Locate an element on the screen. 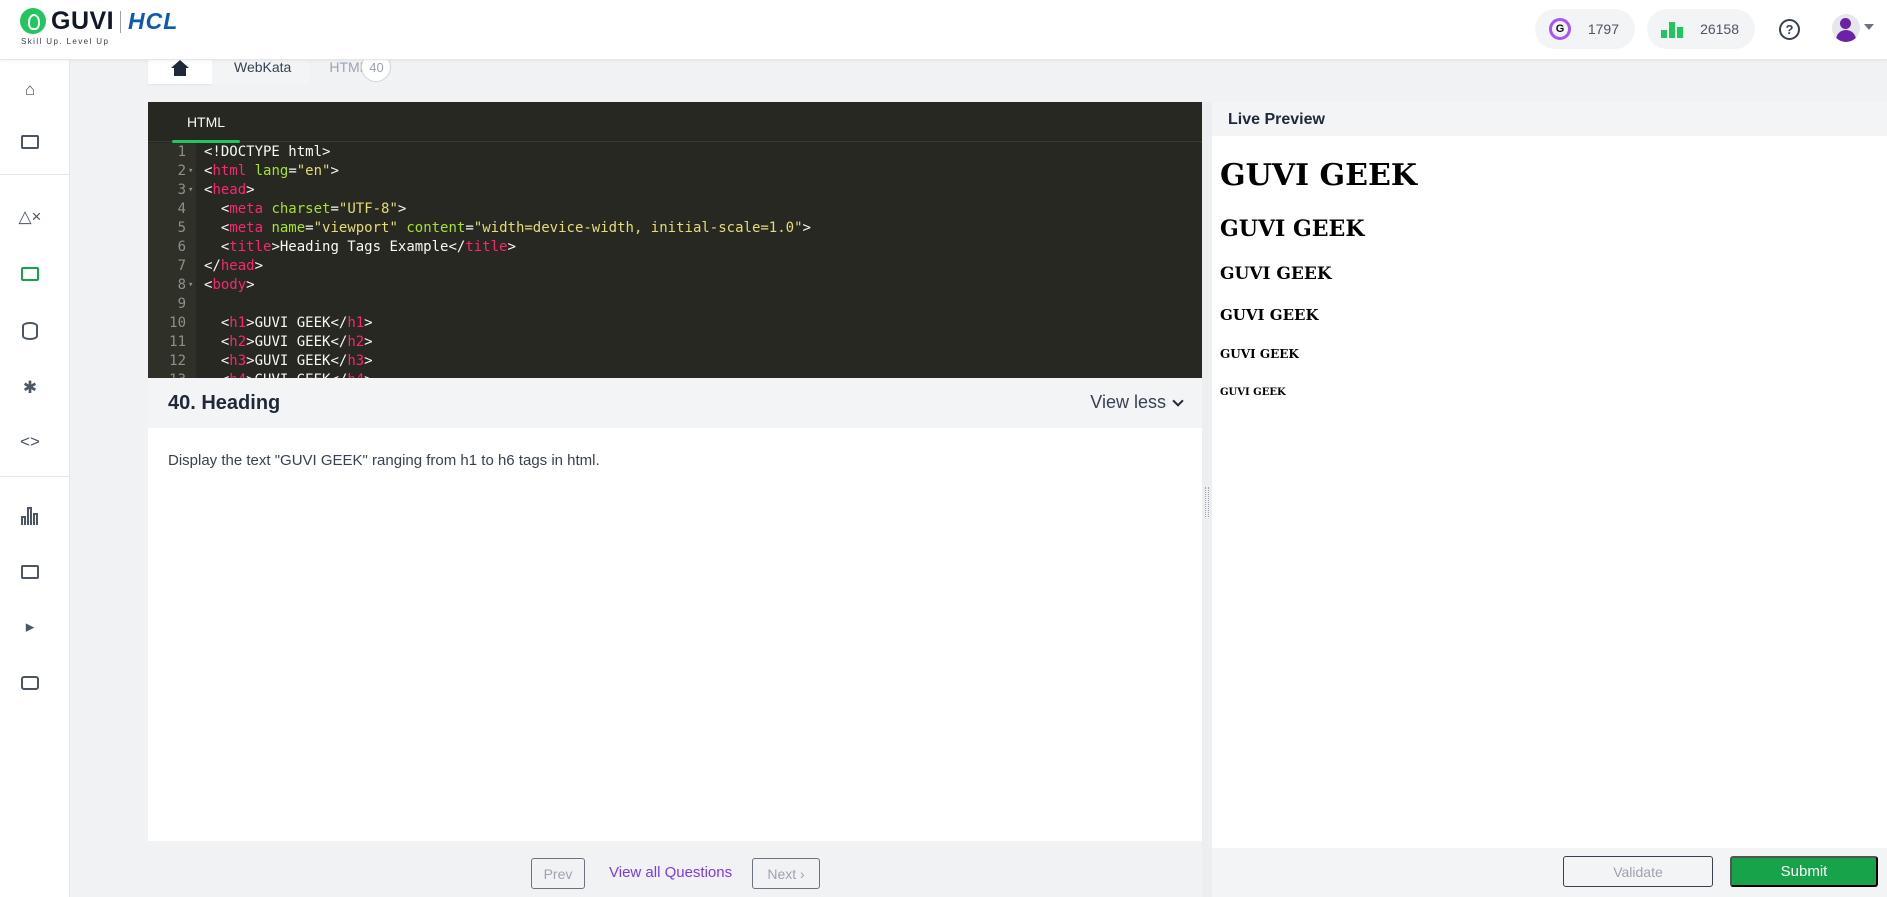  editor-tab-bar: HTML is located at coordinates (675, 122).